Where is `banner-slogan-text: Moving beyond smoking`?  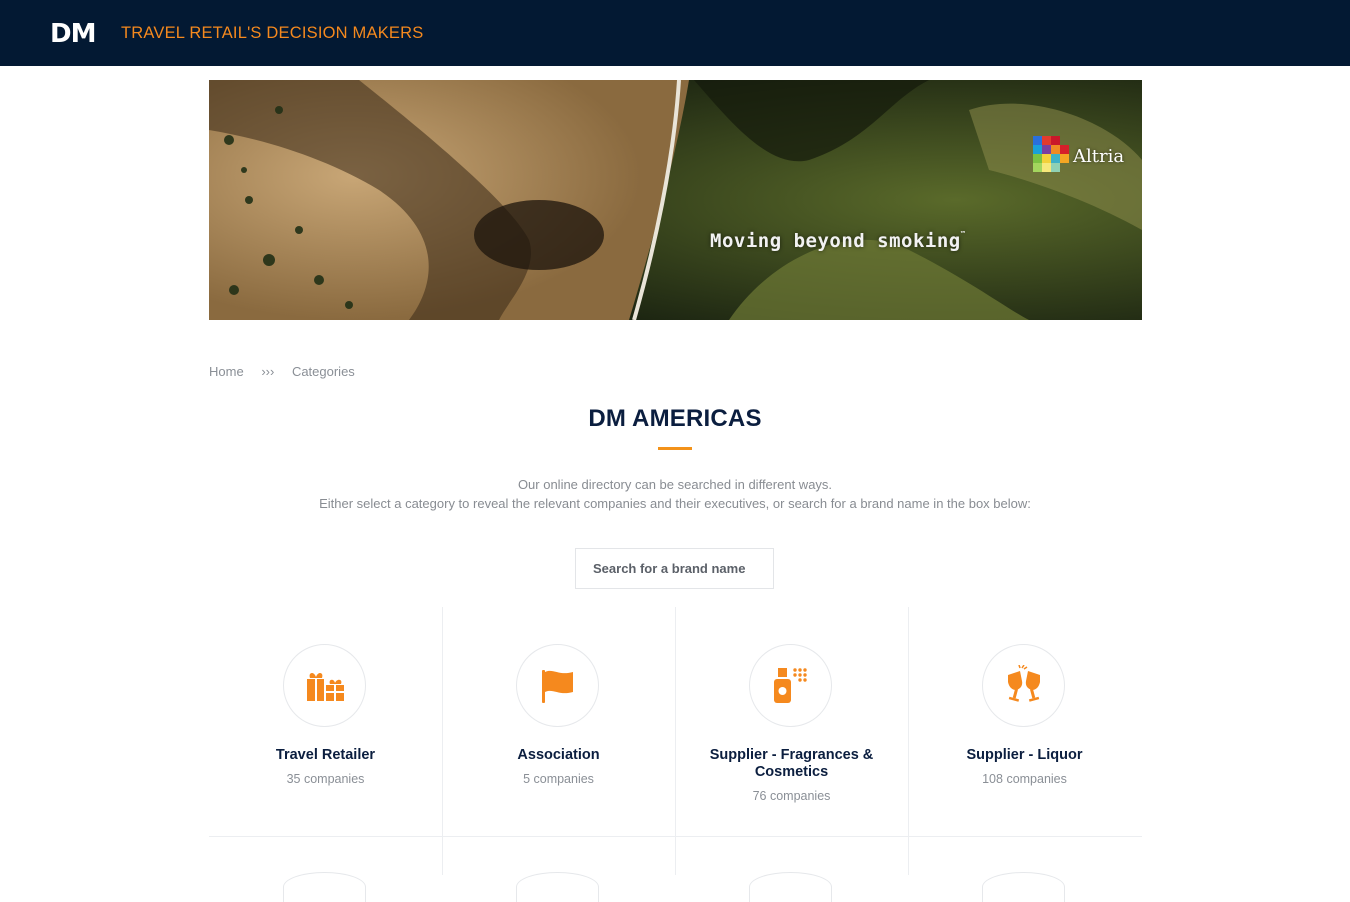 banner-slogan-text: Moving beyond smoking is located at coordinates (835, 241).